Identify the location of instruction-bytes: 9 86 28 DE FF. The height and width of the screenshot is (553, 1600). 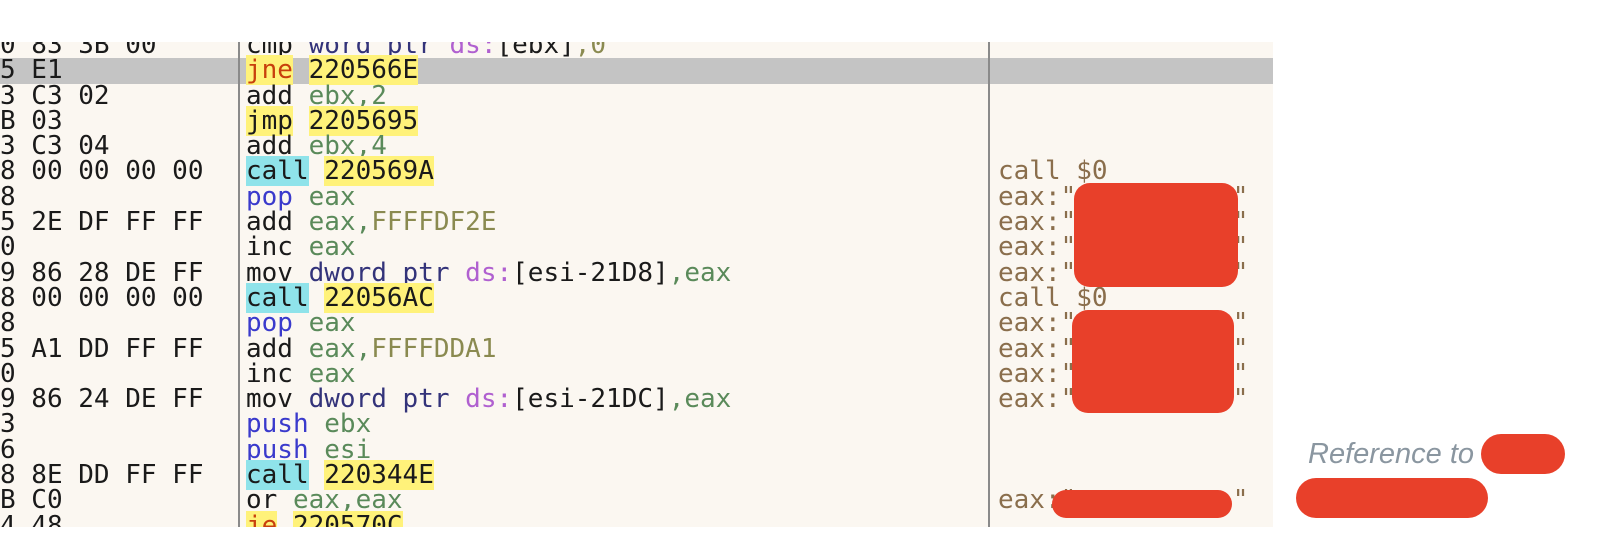
(102, 273).